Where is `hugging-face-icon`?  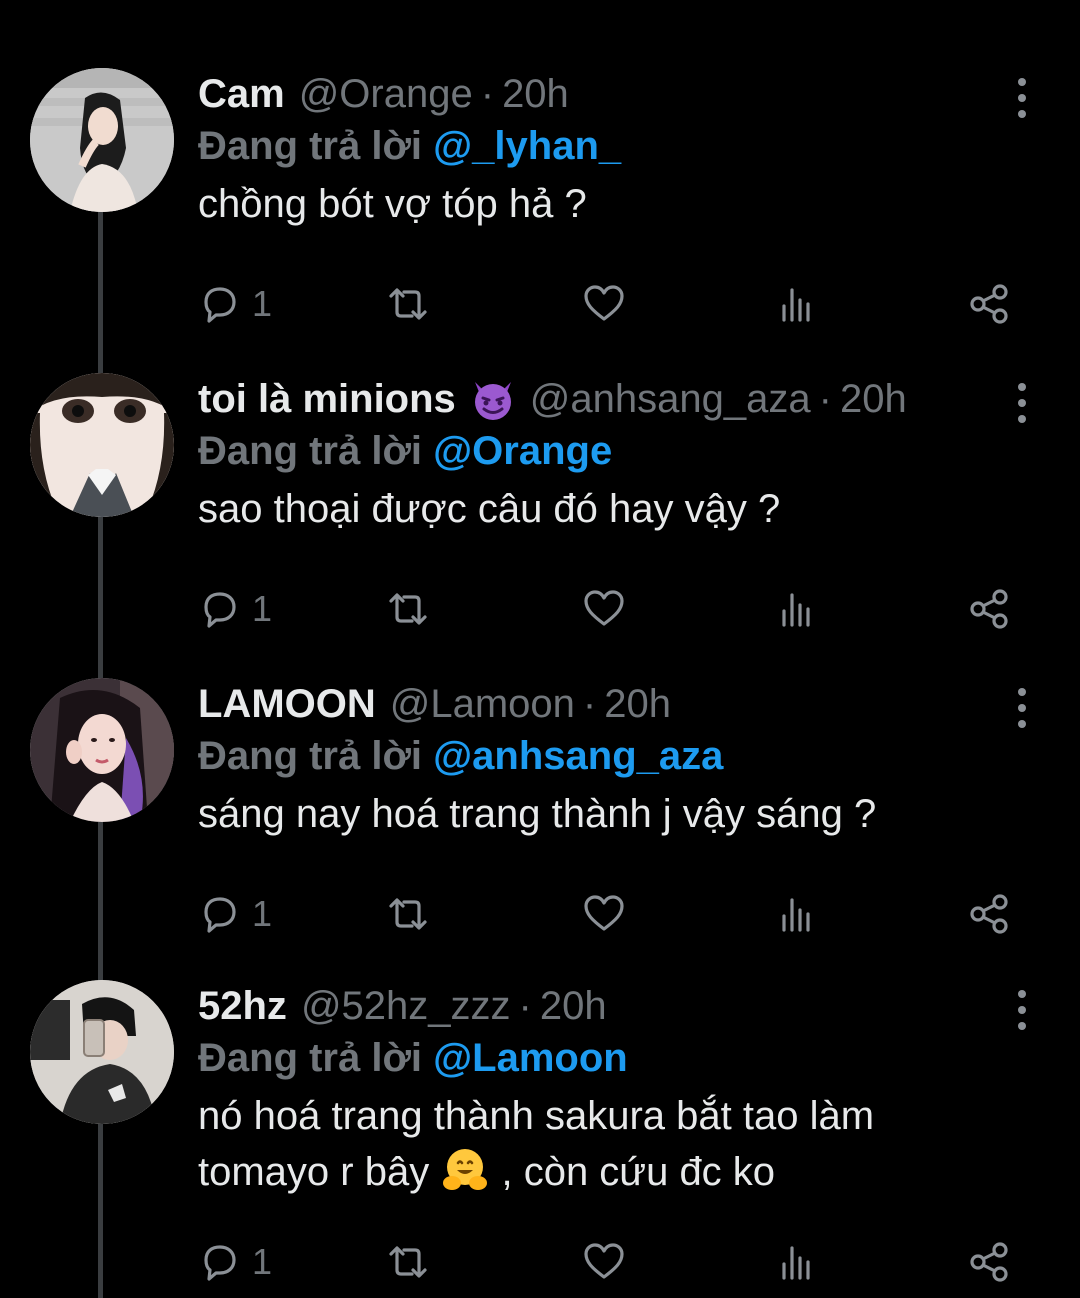 hugging-face-icon is located at coordinates (465, 1170).